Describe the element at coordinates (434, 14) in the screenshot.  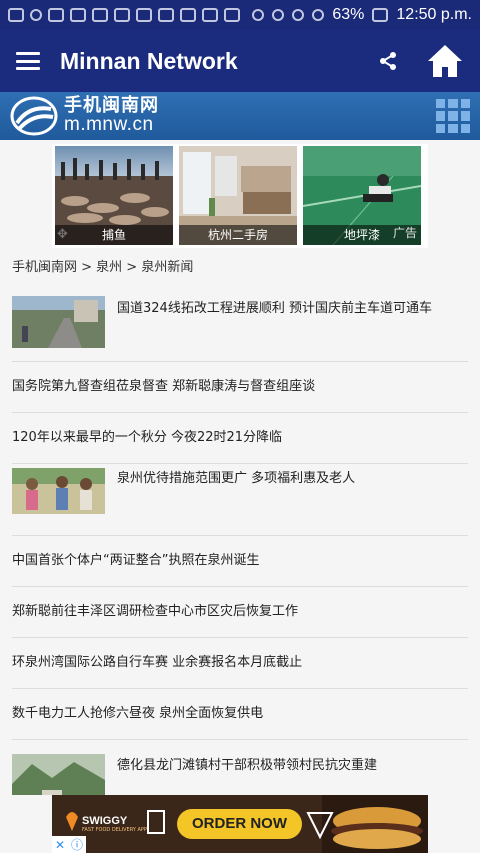
I see `clock: 12:50 p.m.` at that location.